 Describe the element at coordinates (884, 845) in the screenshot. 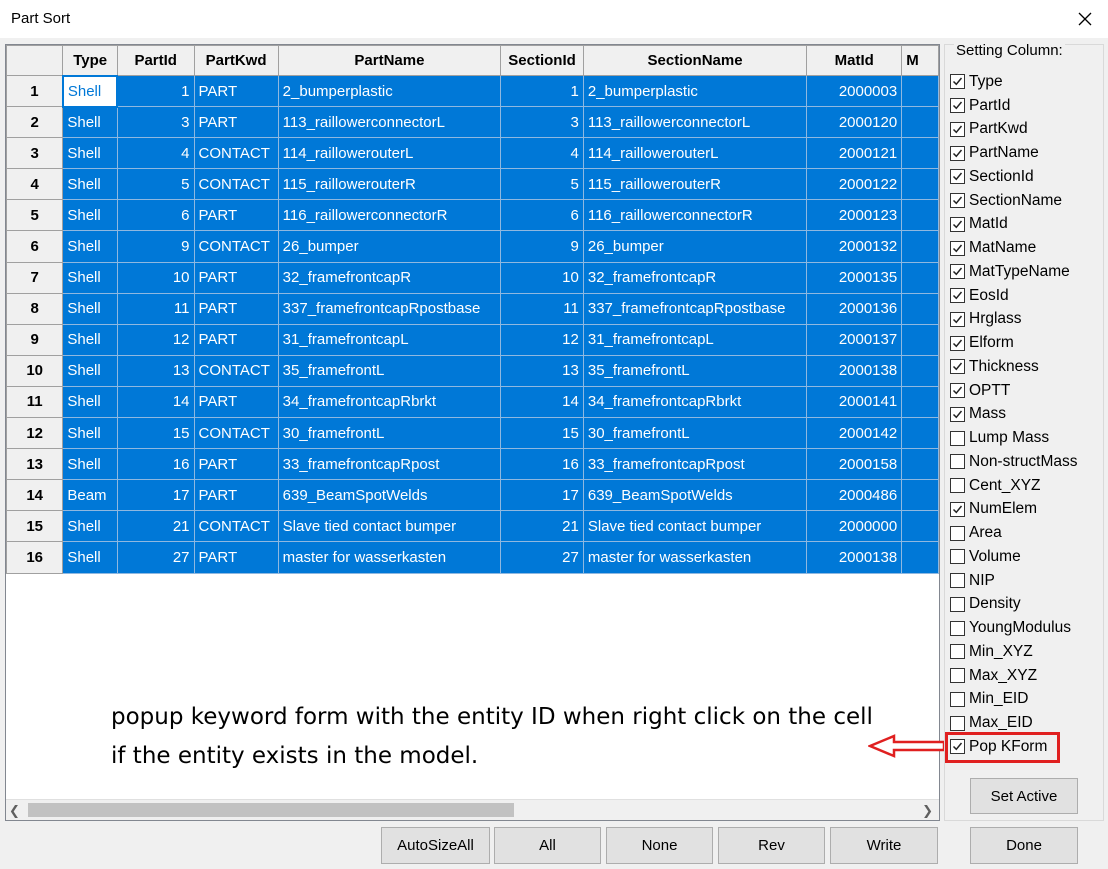

I see `write-button: Write` at that location.